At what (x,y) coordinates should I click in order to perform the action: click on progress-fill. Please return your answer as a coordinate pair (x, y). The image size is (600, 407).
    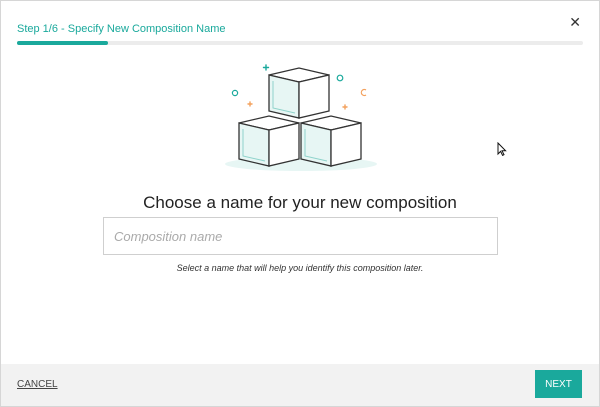
    Looking at the image, I should click on (62, 43).